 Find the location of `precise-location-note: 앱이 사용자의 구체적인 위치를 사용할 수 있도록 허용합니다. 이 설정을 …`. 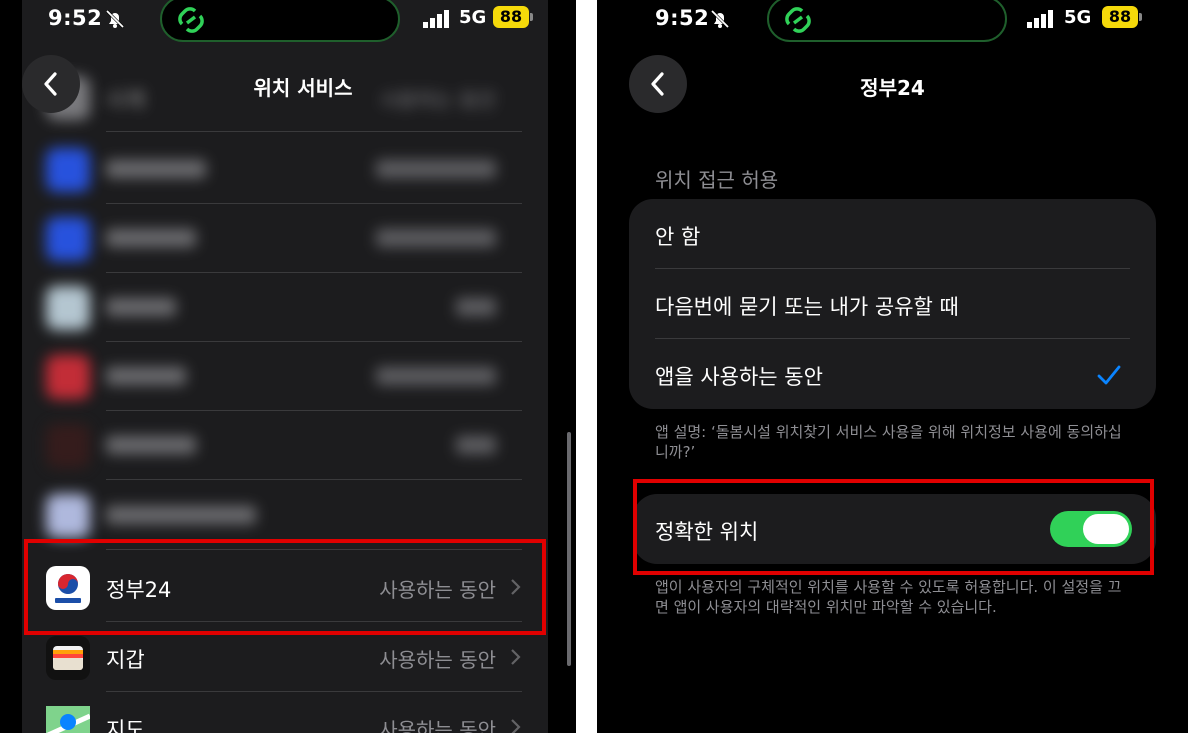

precise-location-note: 앱이 사용자의 구체적인 위치를 사용할 수 있도록 허용합니다. 이 설정을 … is located at coordinates (888, 597).